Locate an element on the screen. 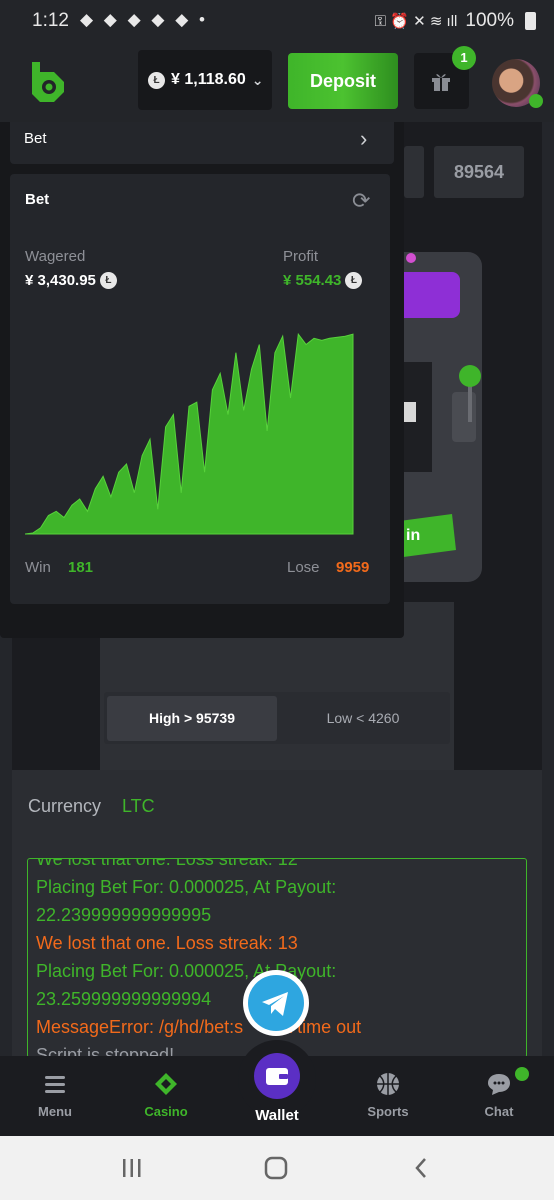  menu-icon is located at coordinates (55, 1084).